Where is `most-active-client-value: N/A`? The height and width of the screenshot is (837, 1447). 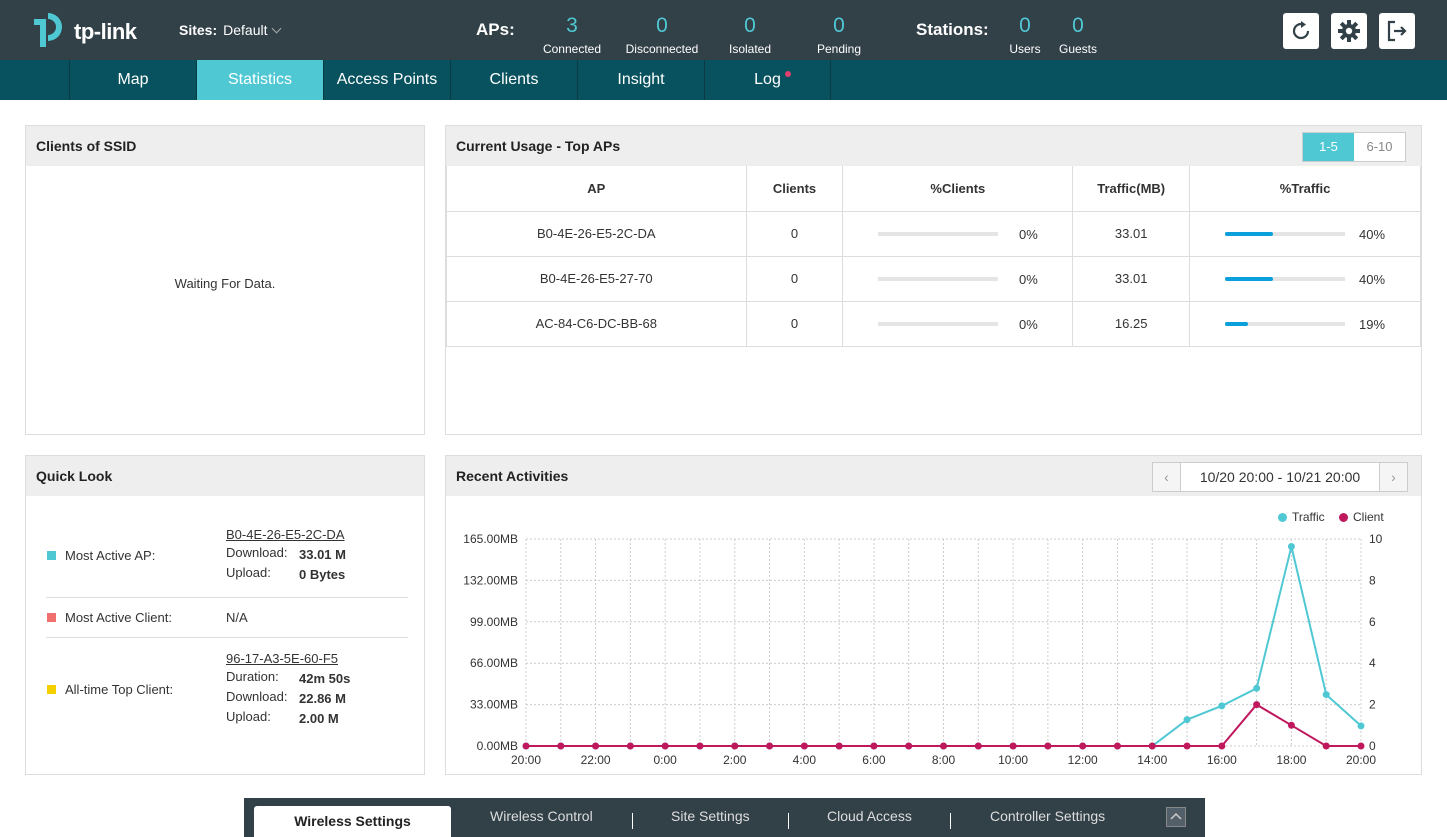 most-active-client-value: N/A is located at coordinates (237, 617).